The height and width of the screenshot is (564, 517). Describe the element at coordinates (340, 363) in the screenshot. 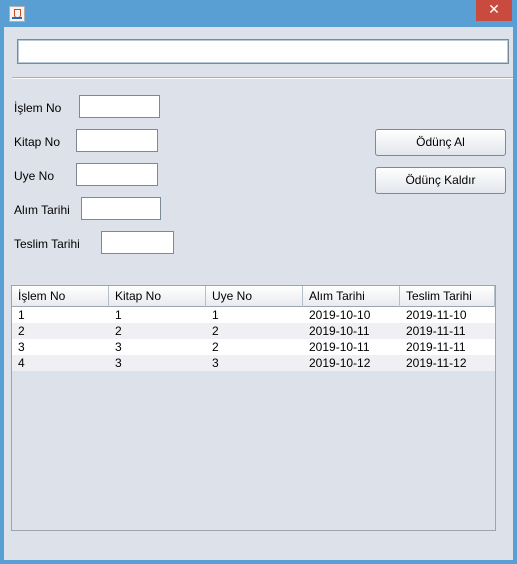

I see `table-cell: 2019-10-12` at that location.